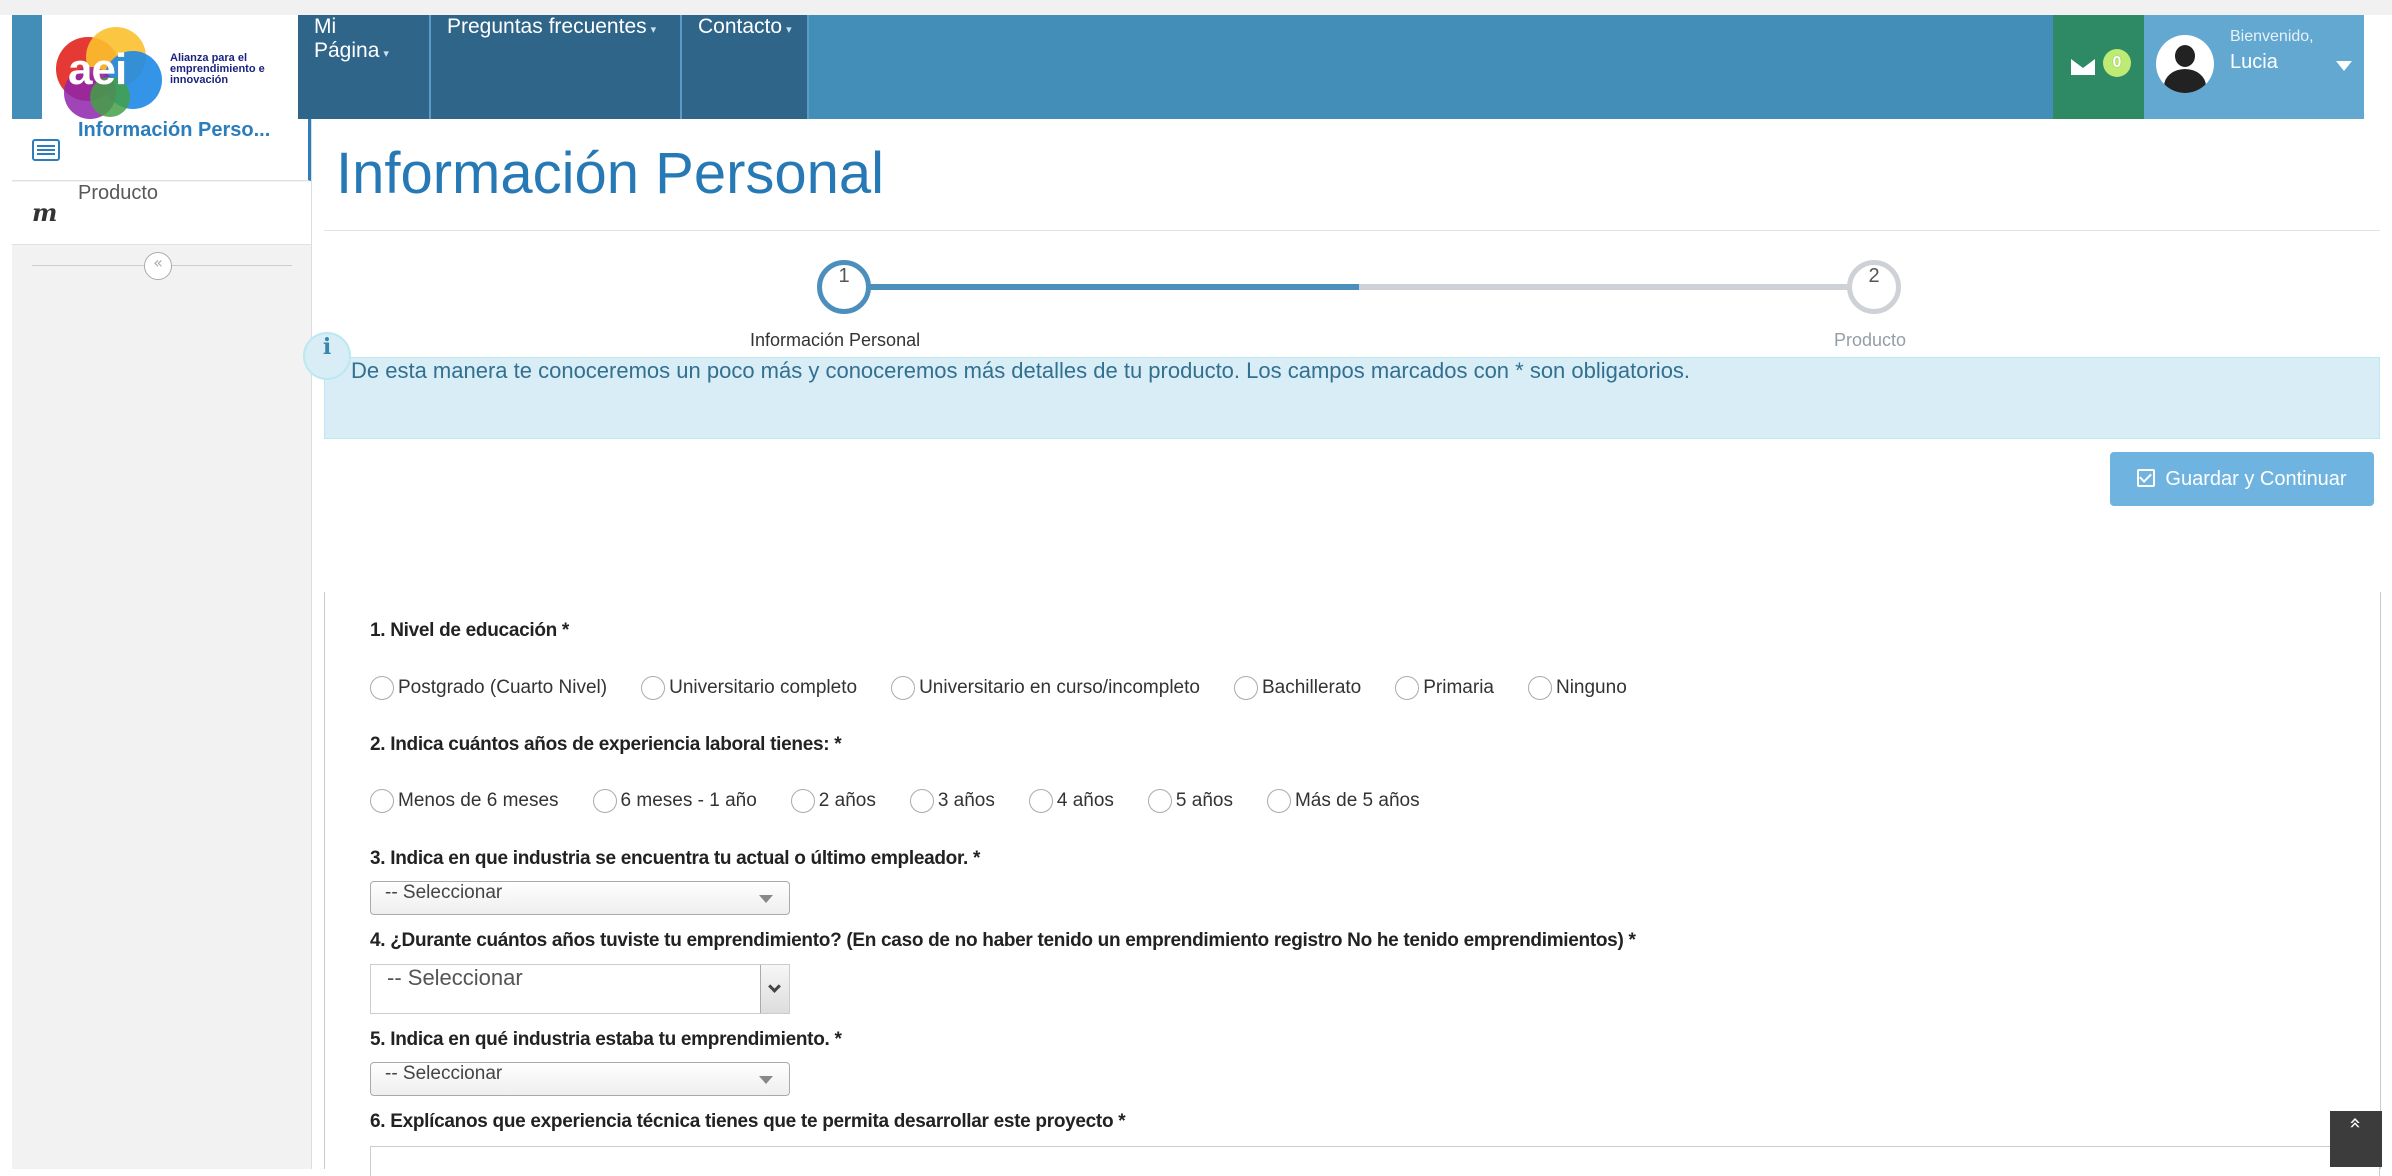  I want to click on radio-option-label: 4 años, so click(1085, 800).